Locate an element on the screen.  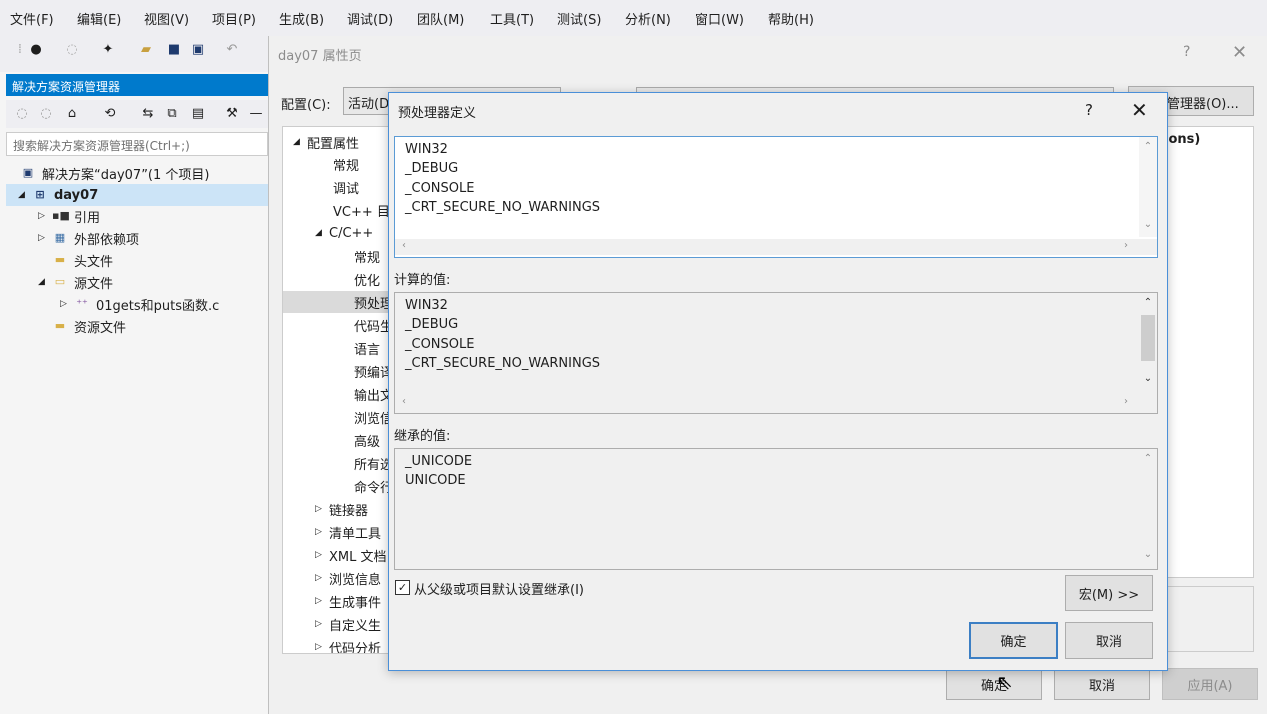
tree-references: ▷ ▪■ 引用 is located at coordinates (69, 216).